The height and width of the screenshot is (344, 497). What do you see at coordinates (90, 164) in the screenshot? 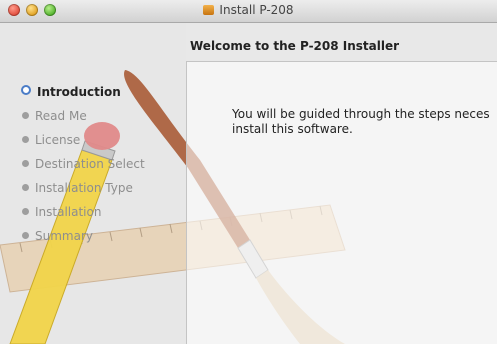
I see `step-label: Destination Select` at bounding box center [90, 164].